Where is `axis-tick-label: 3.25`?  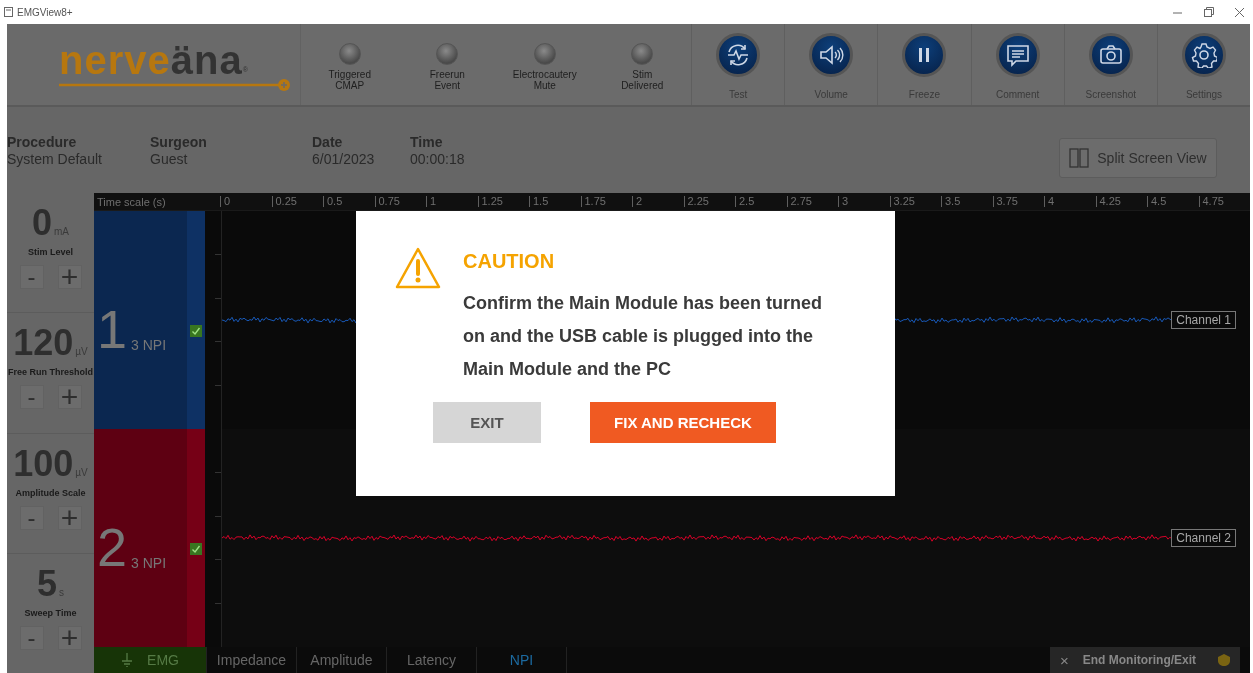 axis-tick-label: 3.25 is located at coordinates (915, 201).